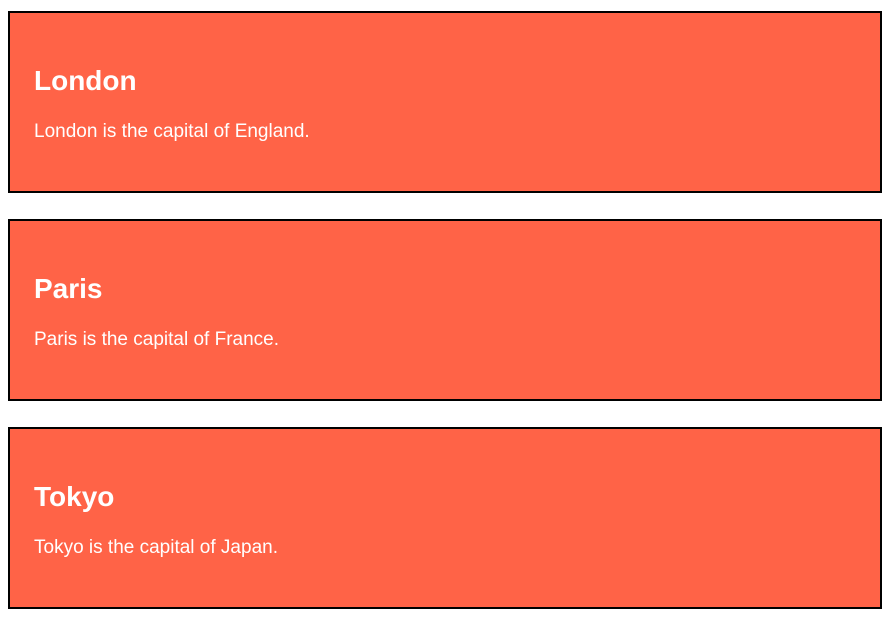  What do you see at coordinates (172, 131) in the screenshot?
I see `city-card-description: London is the capital of England.` at bounding box center [172, 131].